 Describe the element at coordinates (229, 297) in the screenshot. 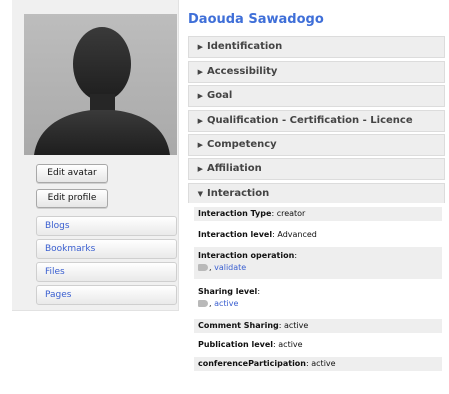

I see `sharing-level-row: Sharing level: , active` at that location.